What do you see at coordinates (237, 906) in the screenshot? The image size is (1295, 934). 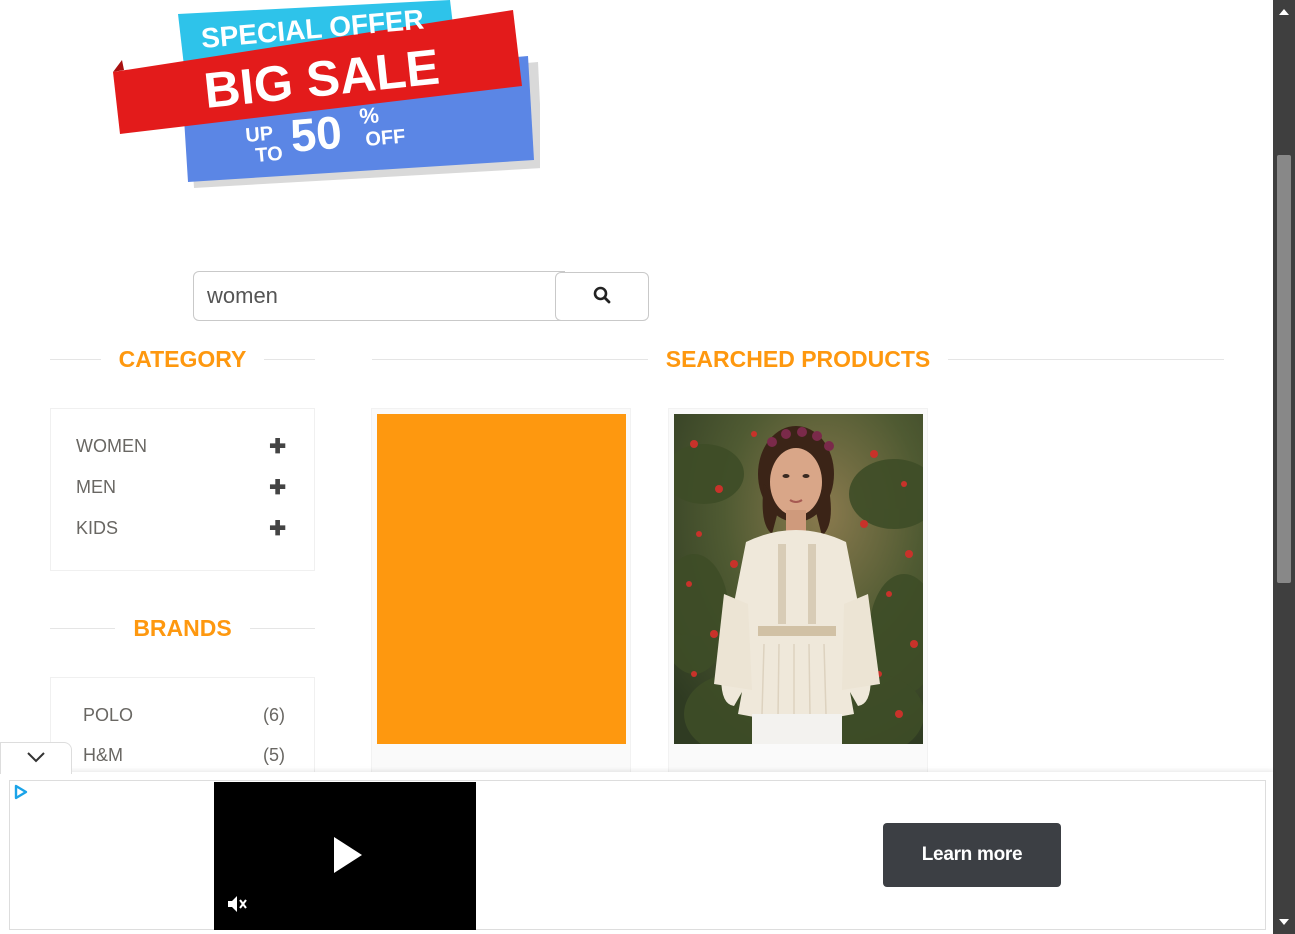 I see `mute-icon` at bounding box center [237, 906].